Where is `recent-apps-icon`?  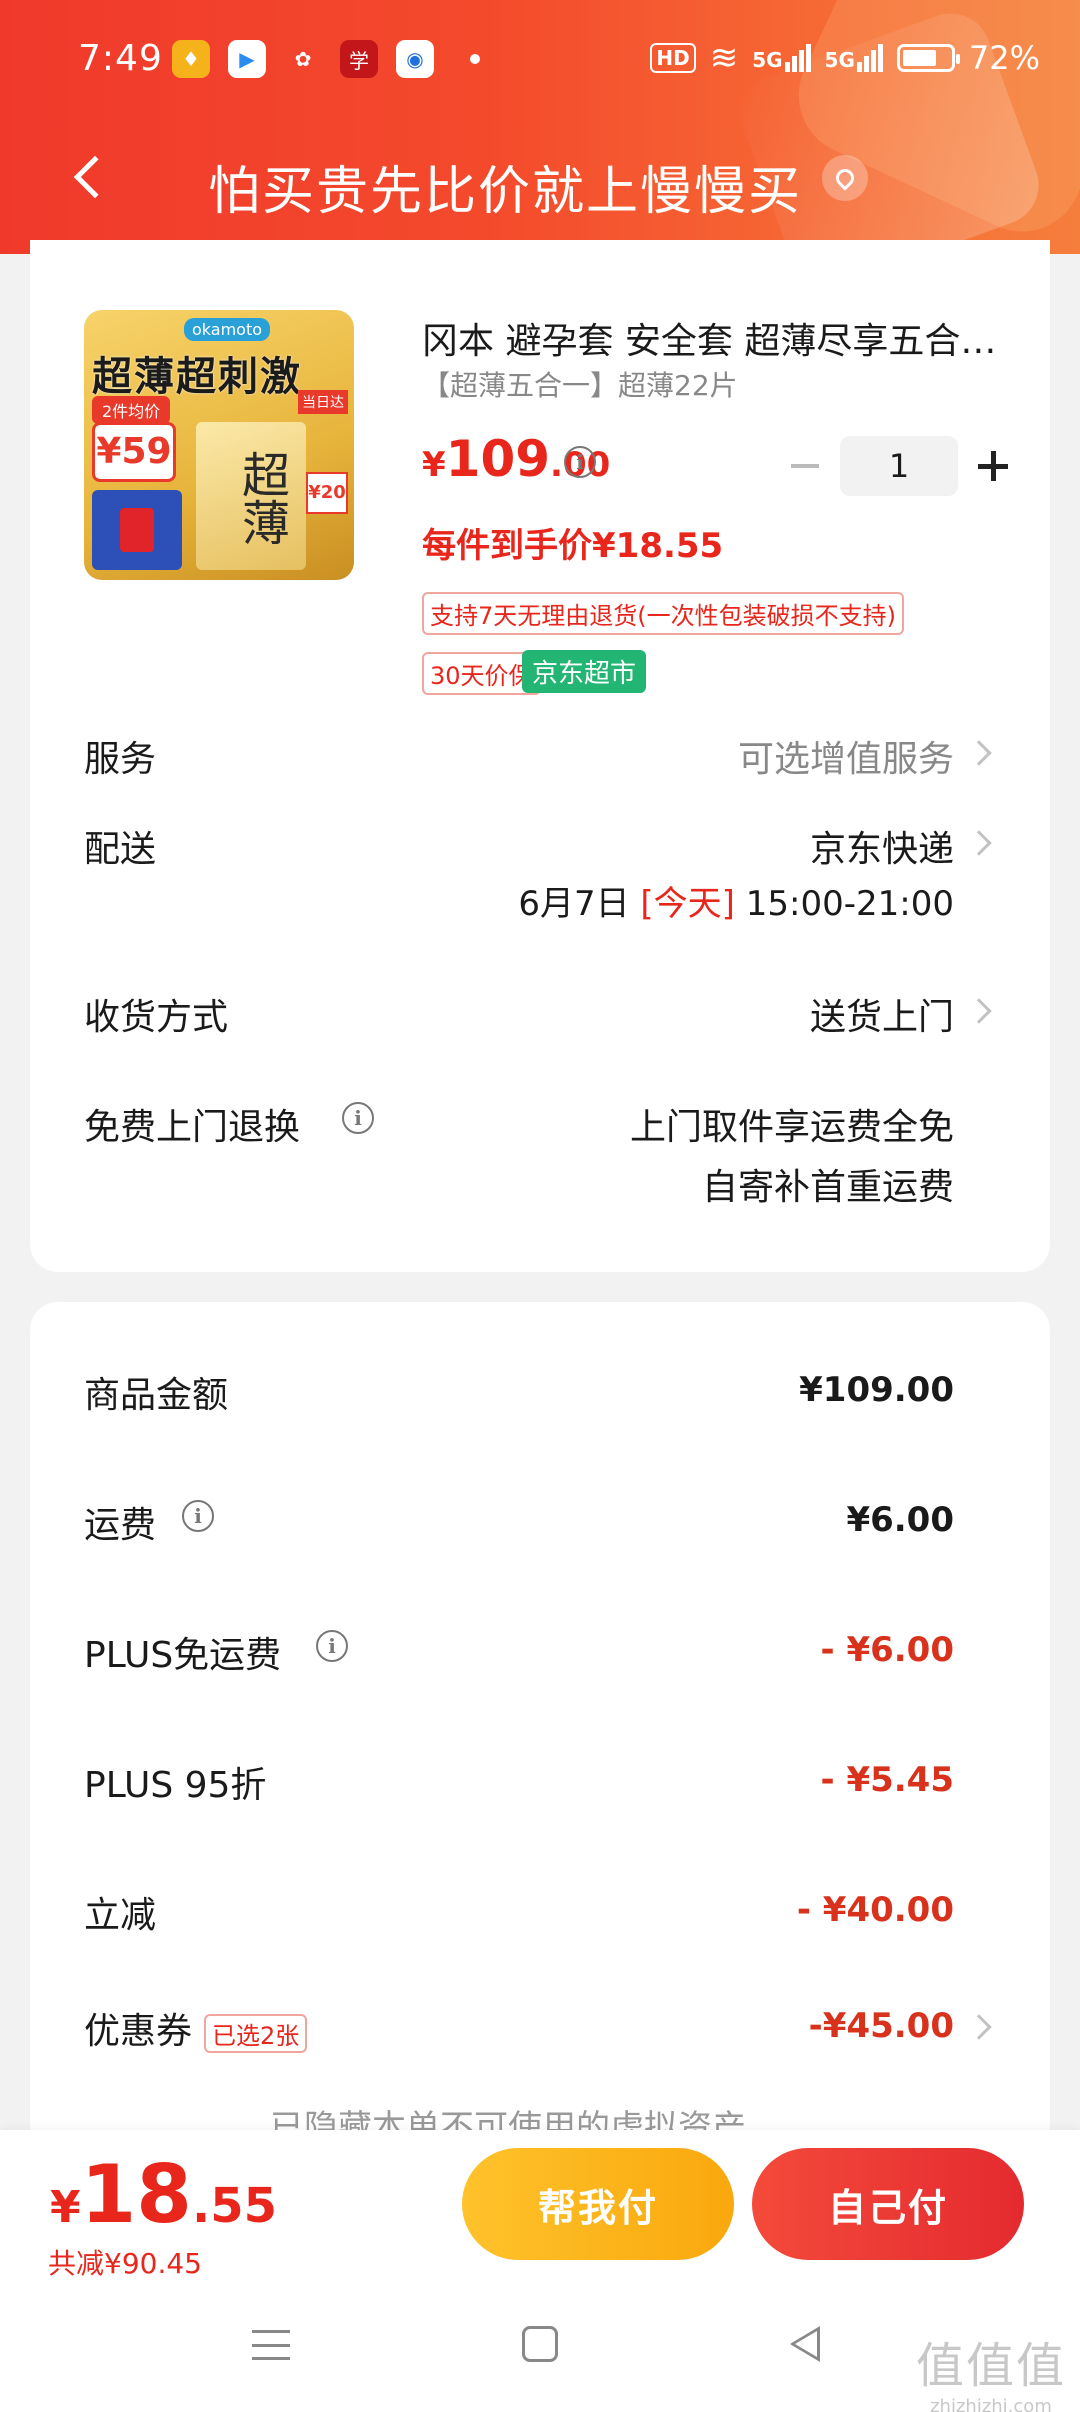 recent-apps-icon is located at coordinates (271, 2345).